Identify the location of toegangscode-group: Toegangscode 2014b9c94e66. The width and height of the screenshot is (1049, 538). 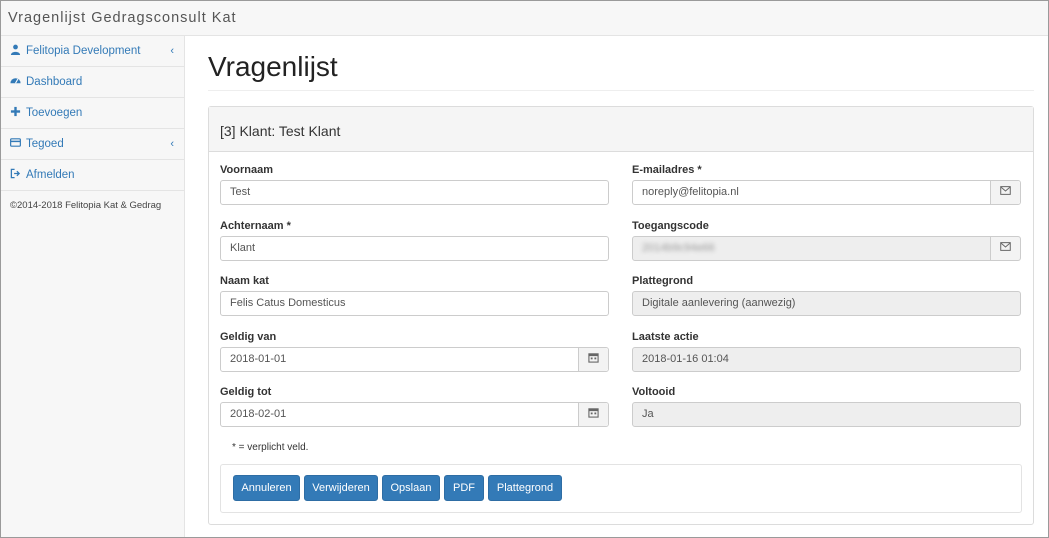
(826, 240).